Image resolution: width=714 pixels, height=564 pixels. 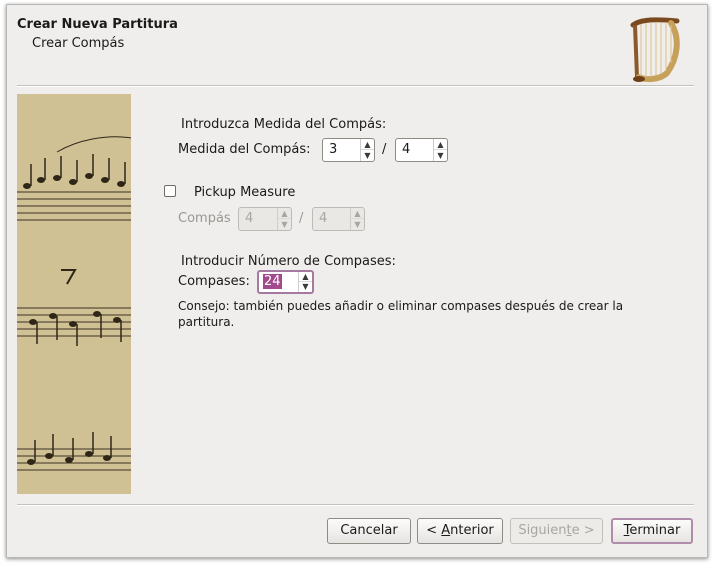 I want to click on pickup-numerator-value: 4, so click(x=249, y=218).